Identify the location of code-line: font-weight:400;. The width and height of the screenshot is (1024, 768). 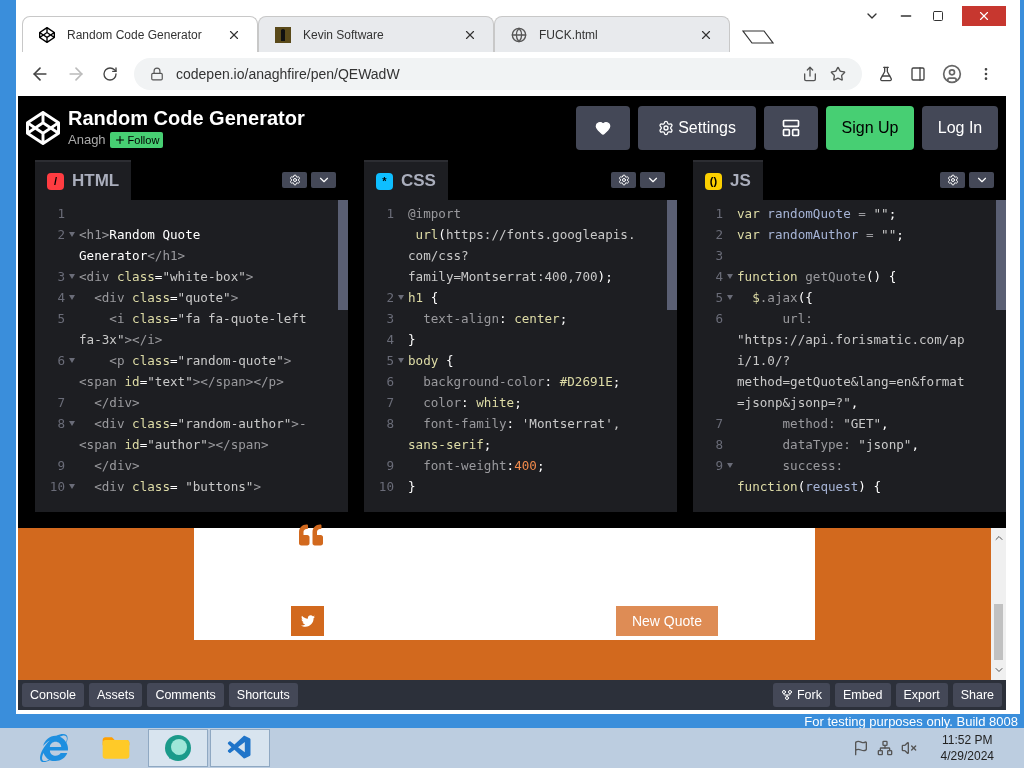
(483, 466).